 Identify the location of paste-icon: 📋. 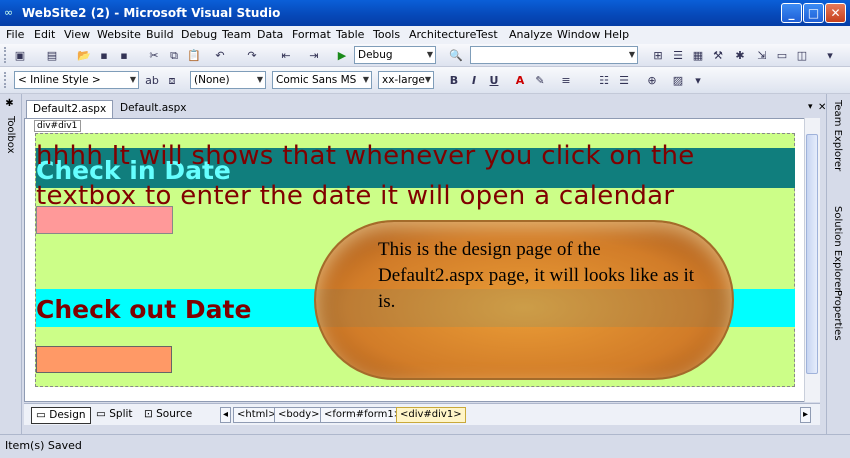
(194, 55).